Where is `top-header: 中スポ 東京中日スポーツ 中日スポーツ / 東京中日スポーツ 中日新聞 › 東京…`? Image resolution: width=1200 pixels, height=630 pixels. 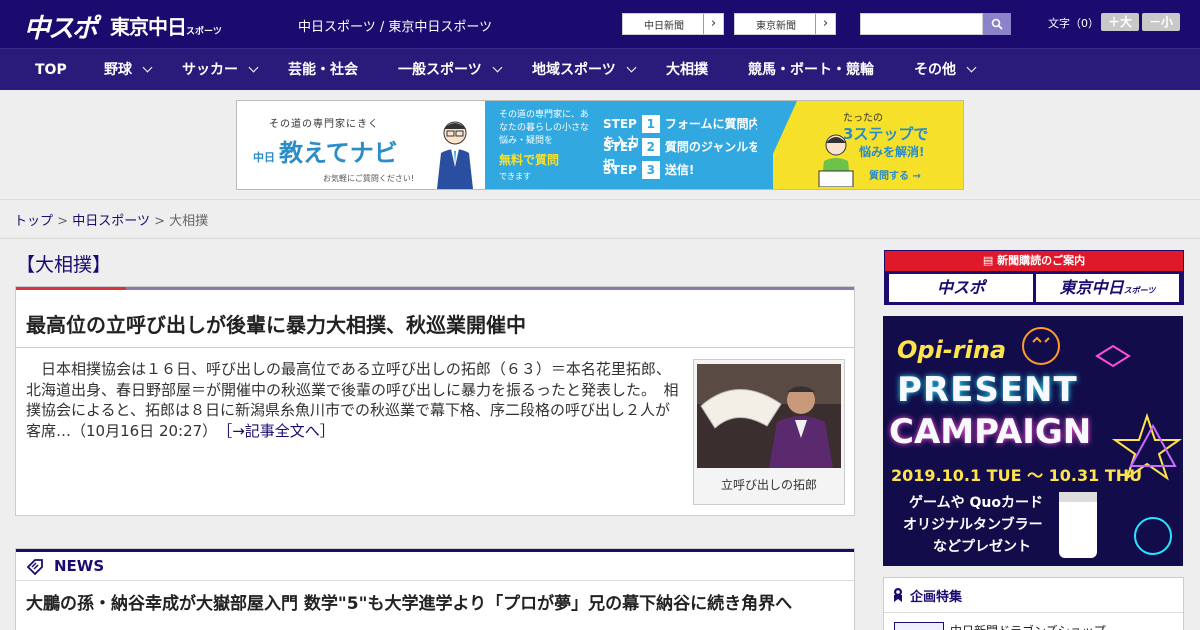
top-header: 中スポ 東京中日スポーツ 中日スポーツ / 東京中日スポーツ 中日新聞 › 東京… is located at coordinates (600, 24).